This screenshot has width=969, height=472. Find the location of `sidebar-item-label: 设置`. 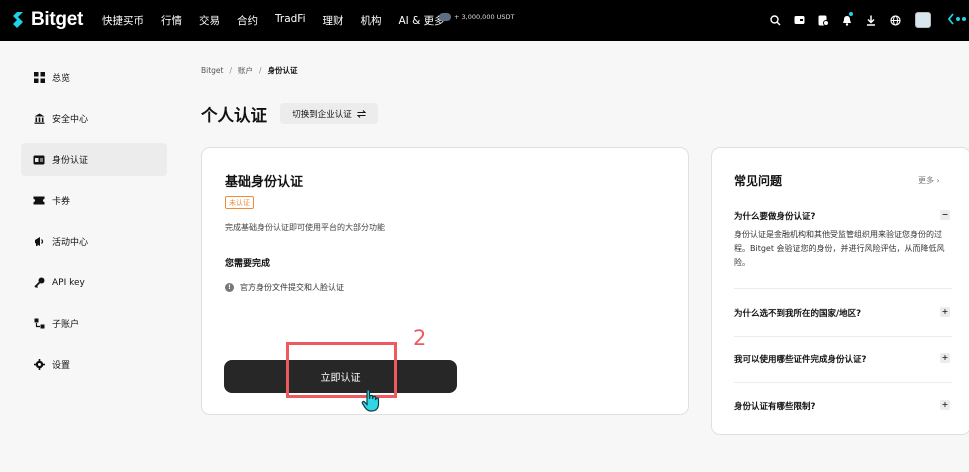

sidebar-item-label: 设置 is located at coordinates (61, 366).